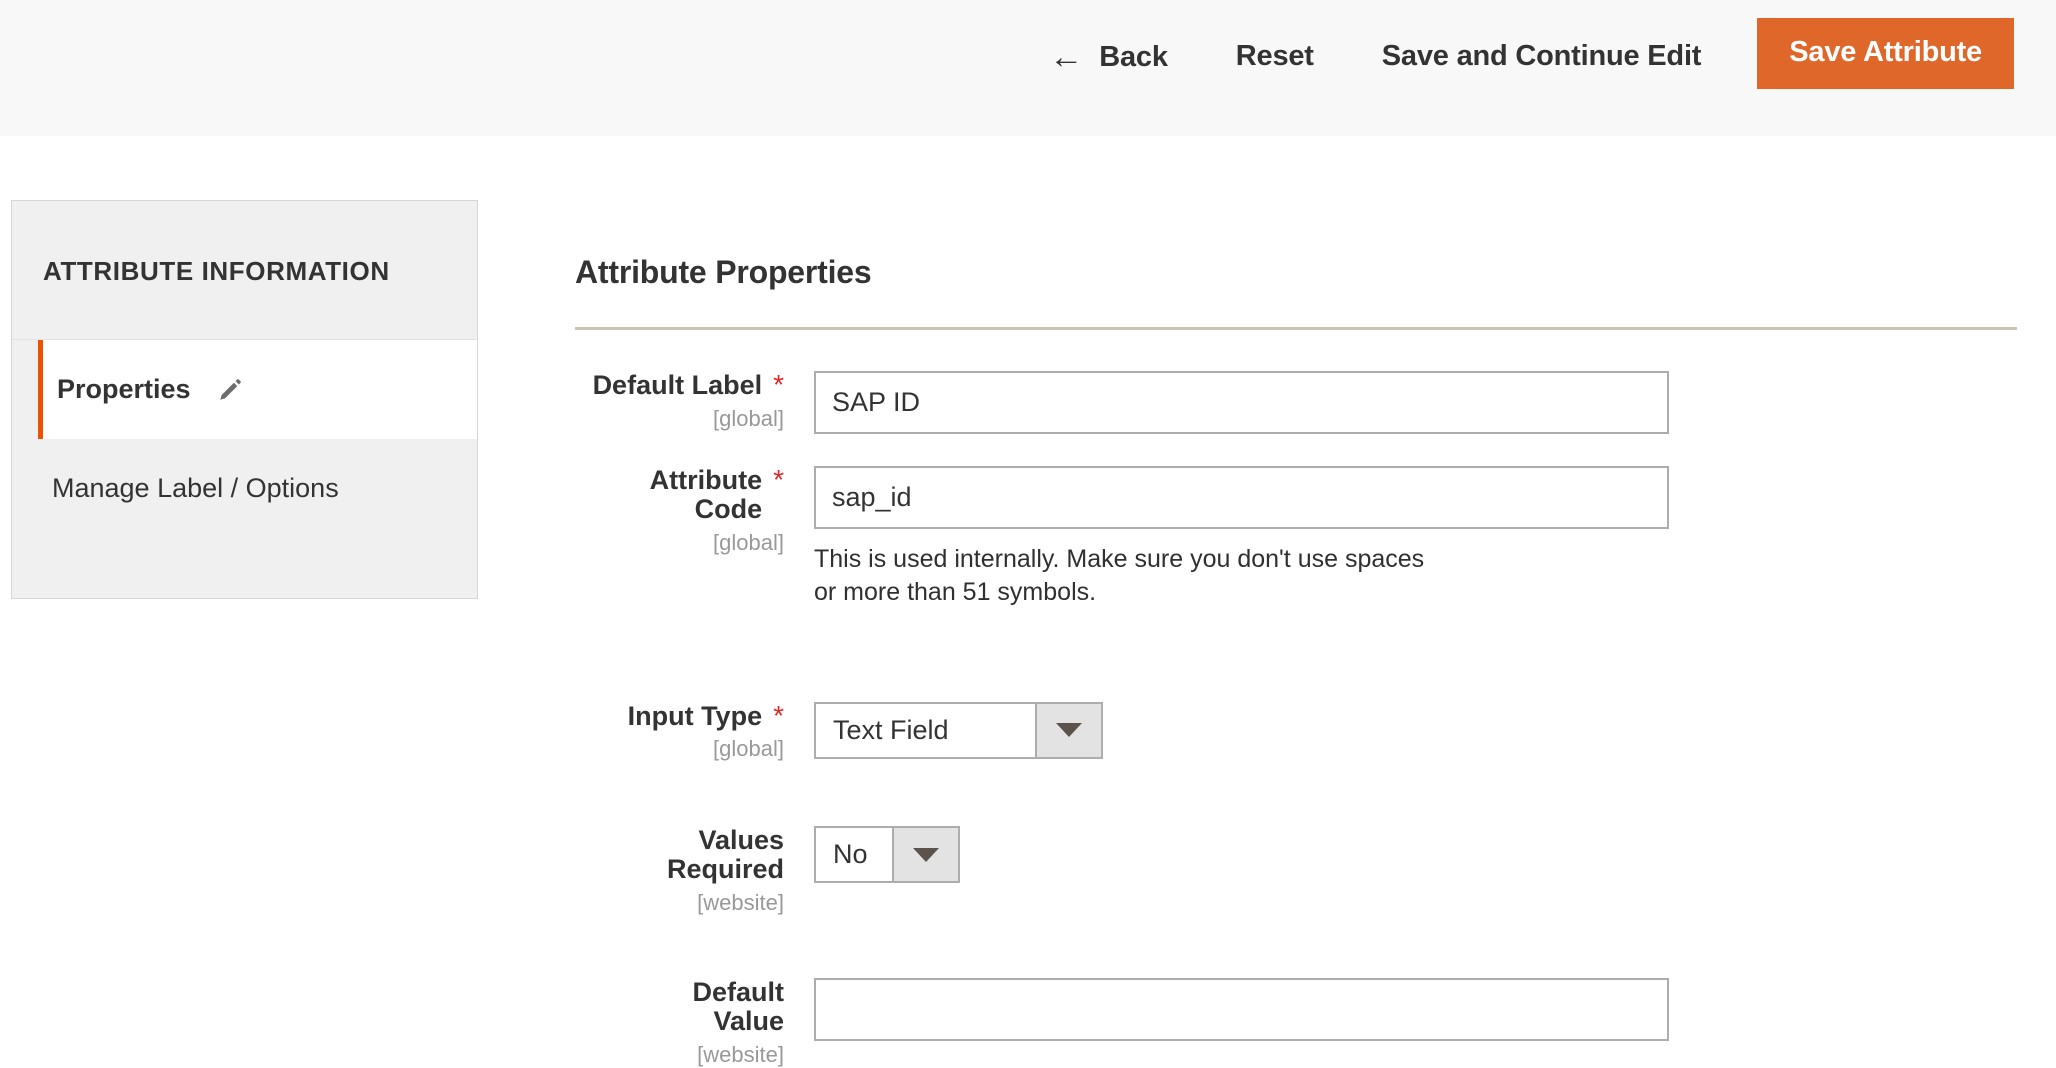  What do you see at coordinates (1296, 328) in the screenshot?
I see `section-divider` at bounding box center [1296, 328].